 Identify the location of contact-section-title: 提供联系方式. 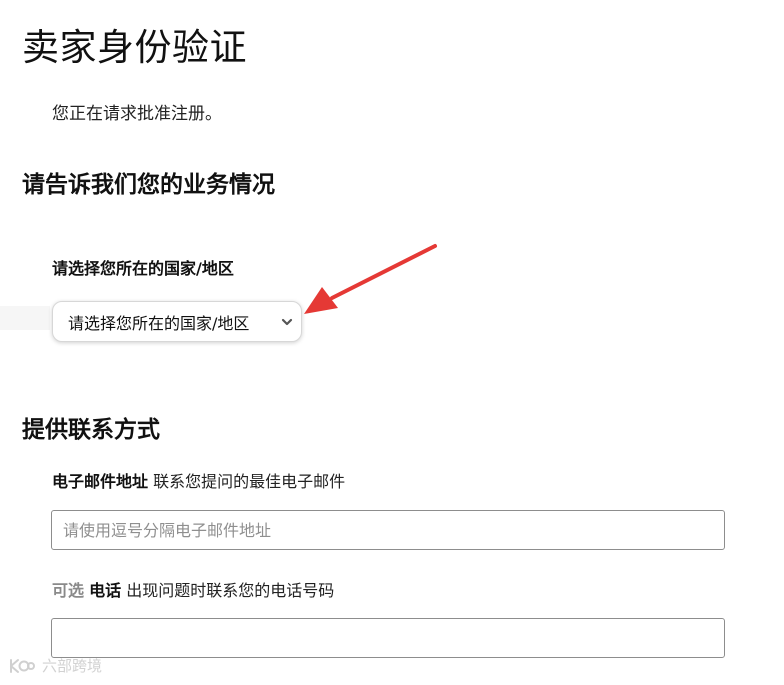
(91, 430).